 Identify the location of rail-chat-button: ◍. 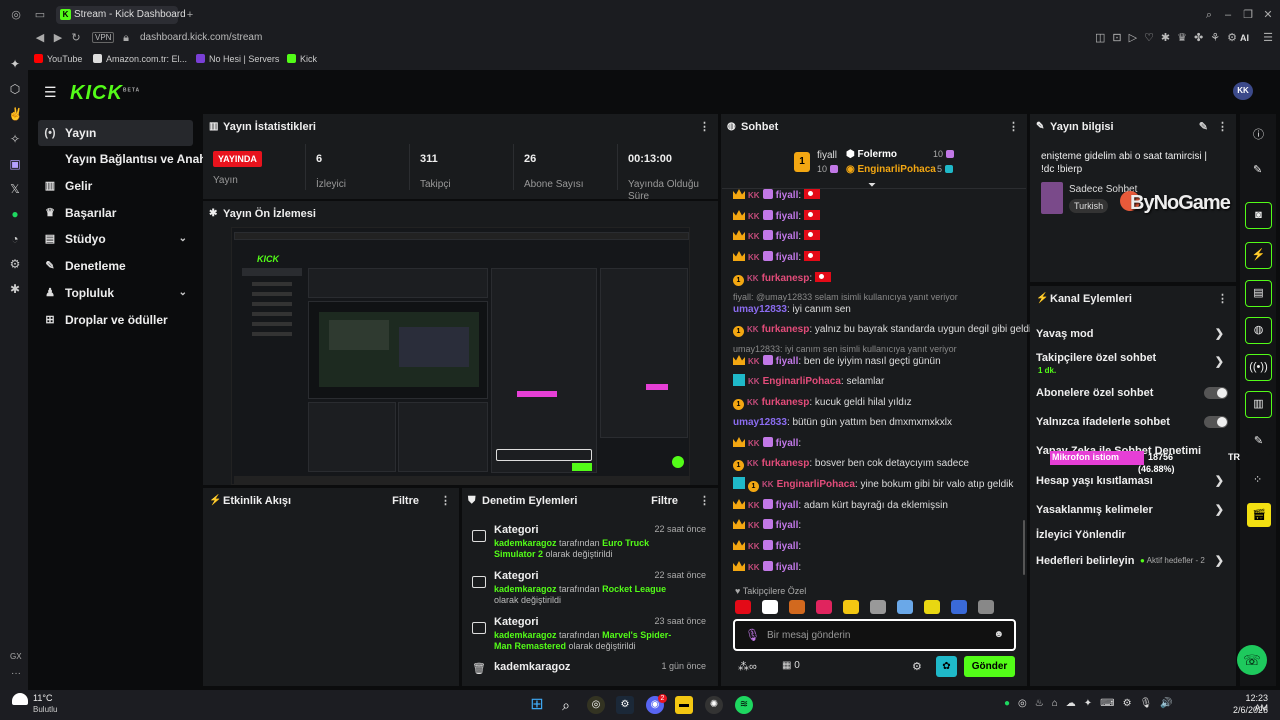
(1258, 330).